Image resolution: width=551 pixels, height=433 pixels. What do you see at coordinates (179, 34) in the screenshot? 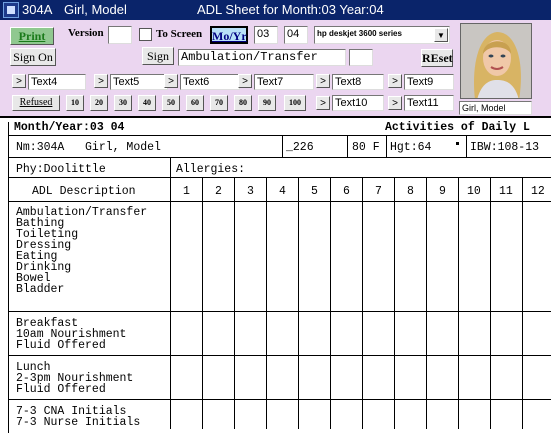
I see `to-screen-label: To Screen` at bounding box center [179, 34].